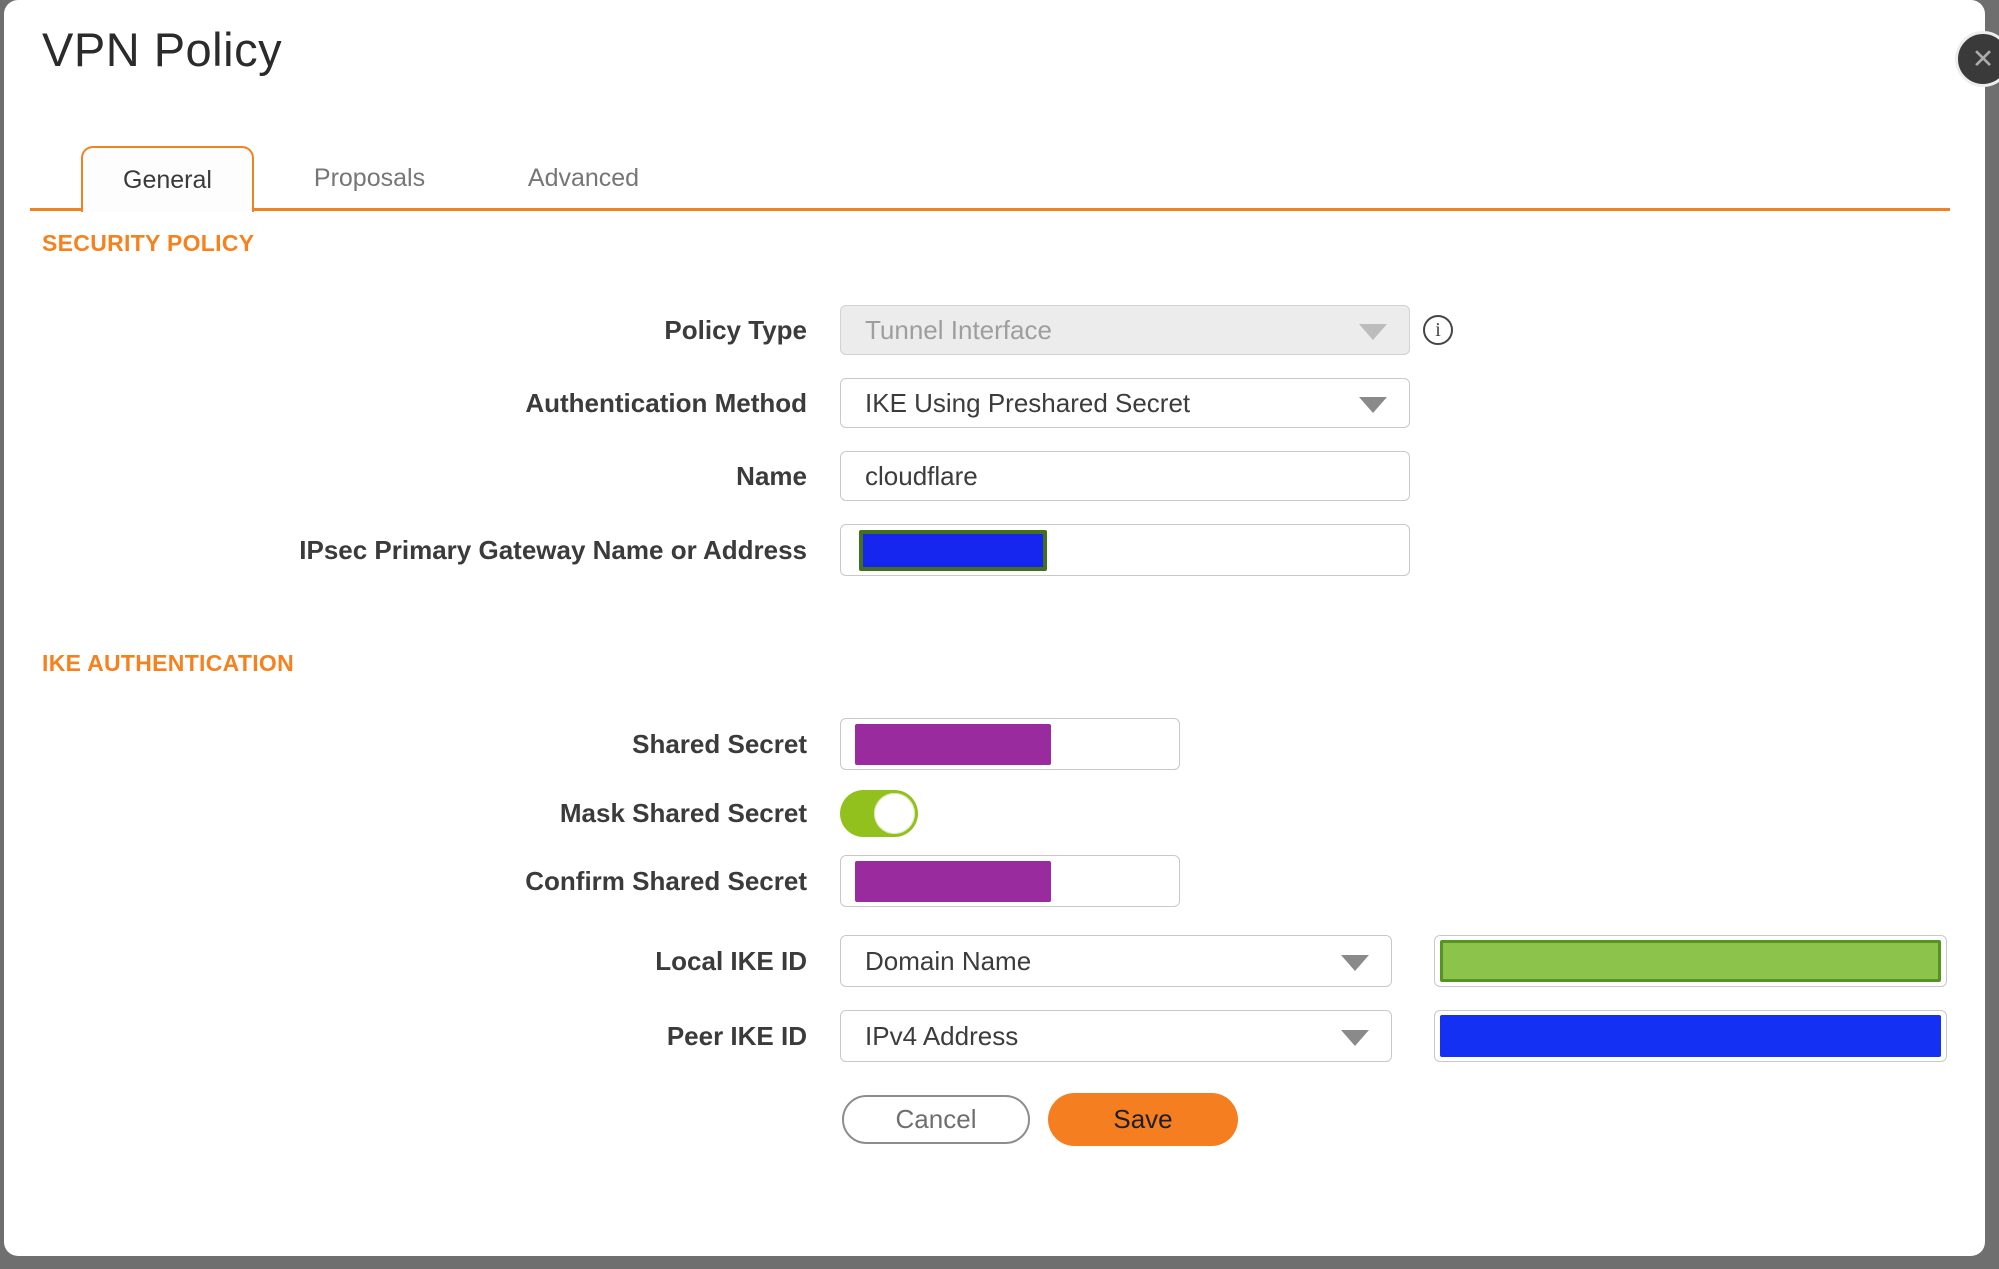  Describe the element at coordinates (942, 1035) in the screenshot. I see `peer-ike-id-type-value: IPv4 Address` at that location.